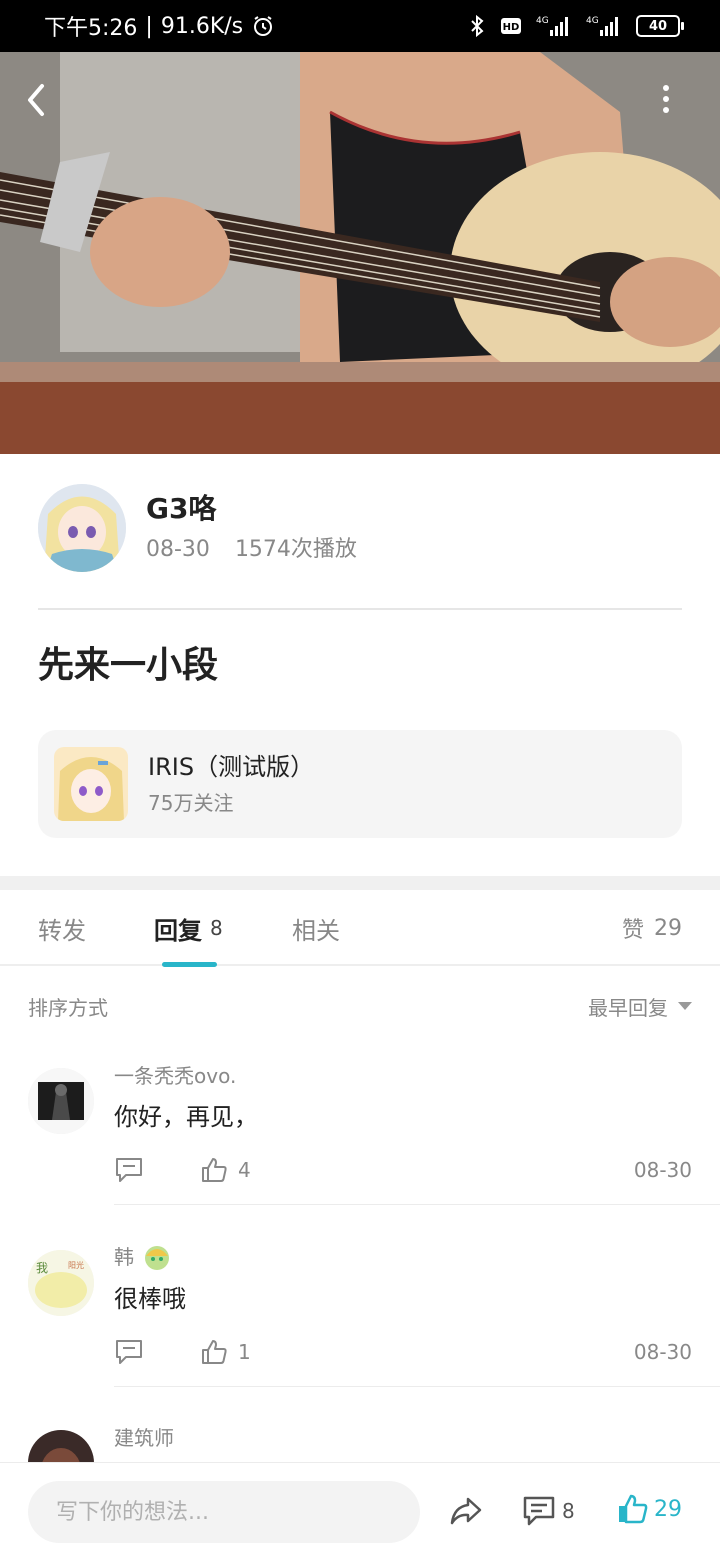 The height and width of the screenshot is (1560, 720). Describe the element at coordinates (668, 928) in the screenshot. I see `tab-likes-count: 29` at that location.